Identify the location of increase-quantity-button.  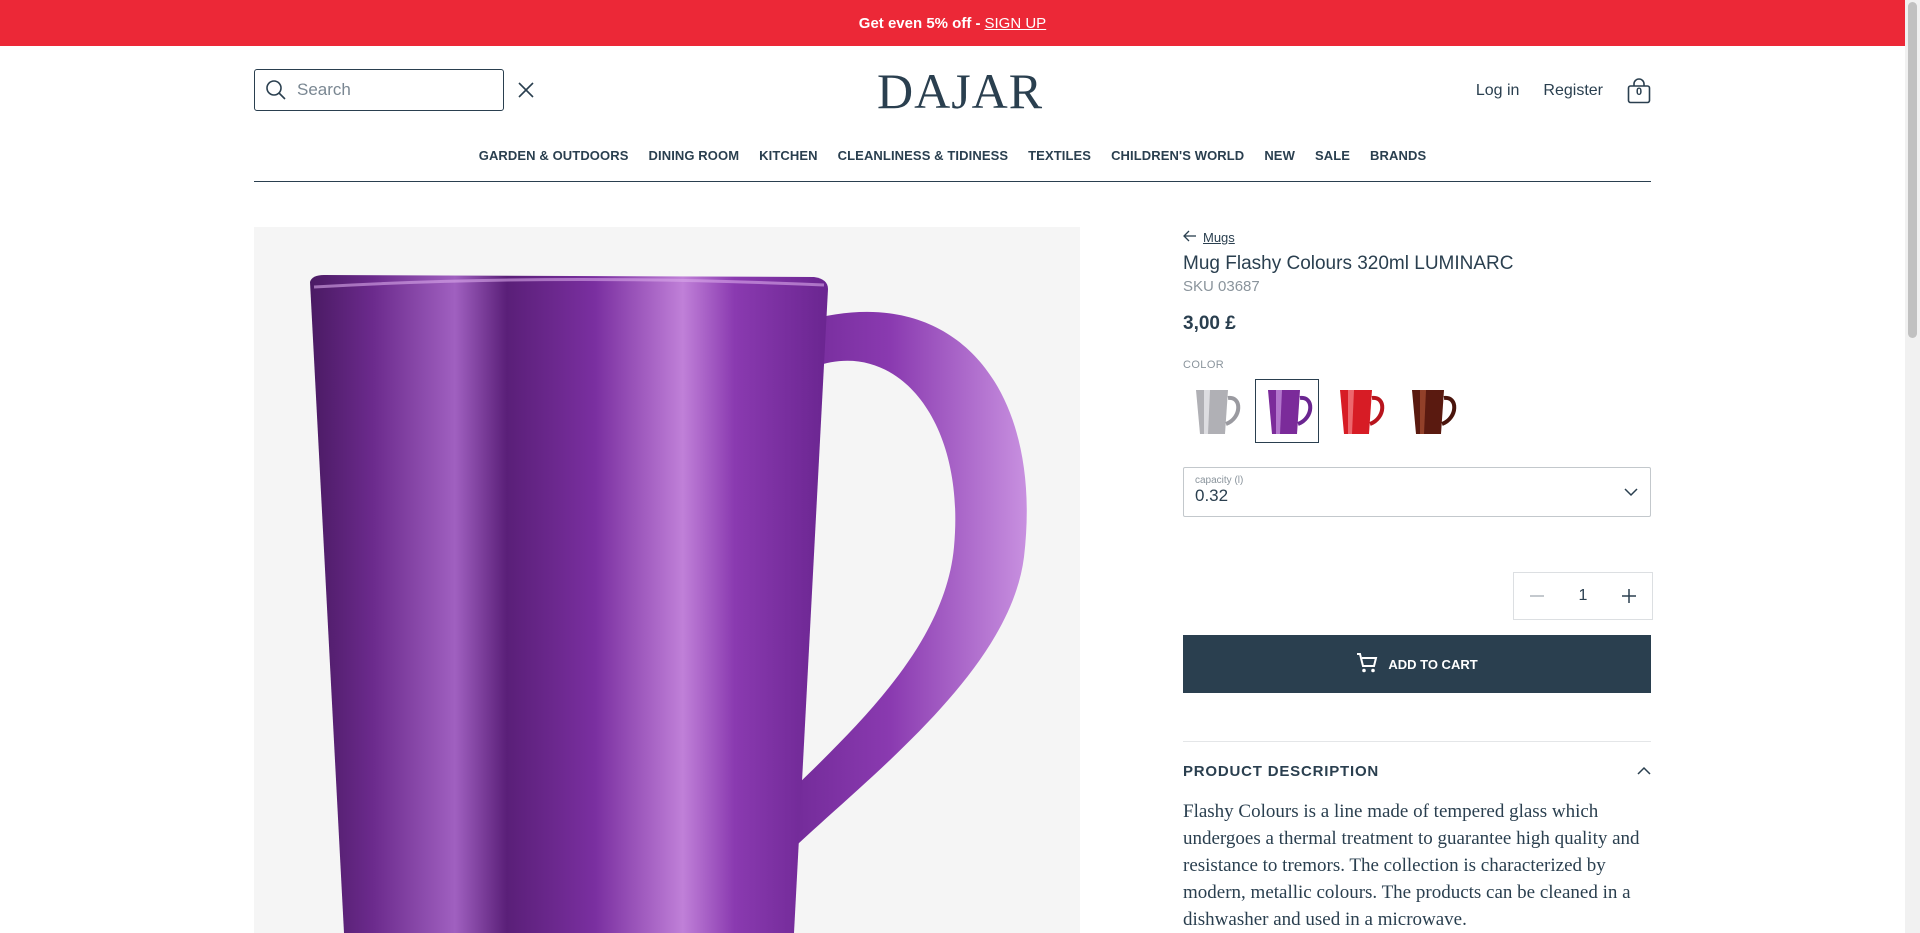
(1629, 596).